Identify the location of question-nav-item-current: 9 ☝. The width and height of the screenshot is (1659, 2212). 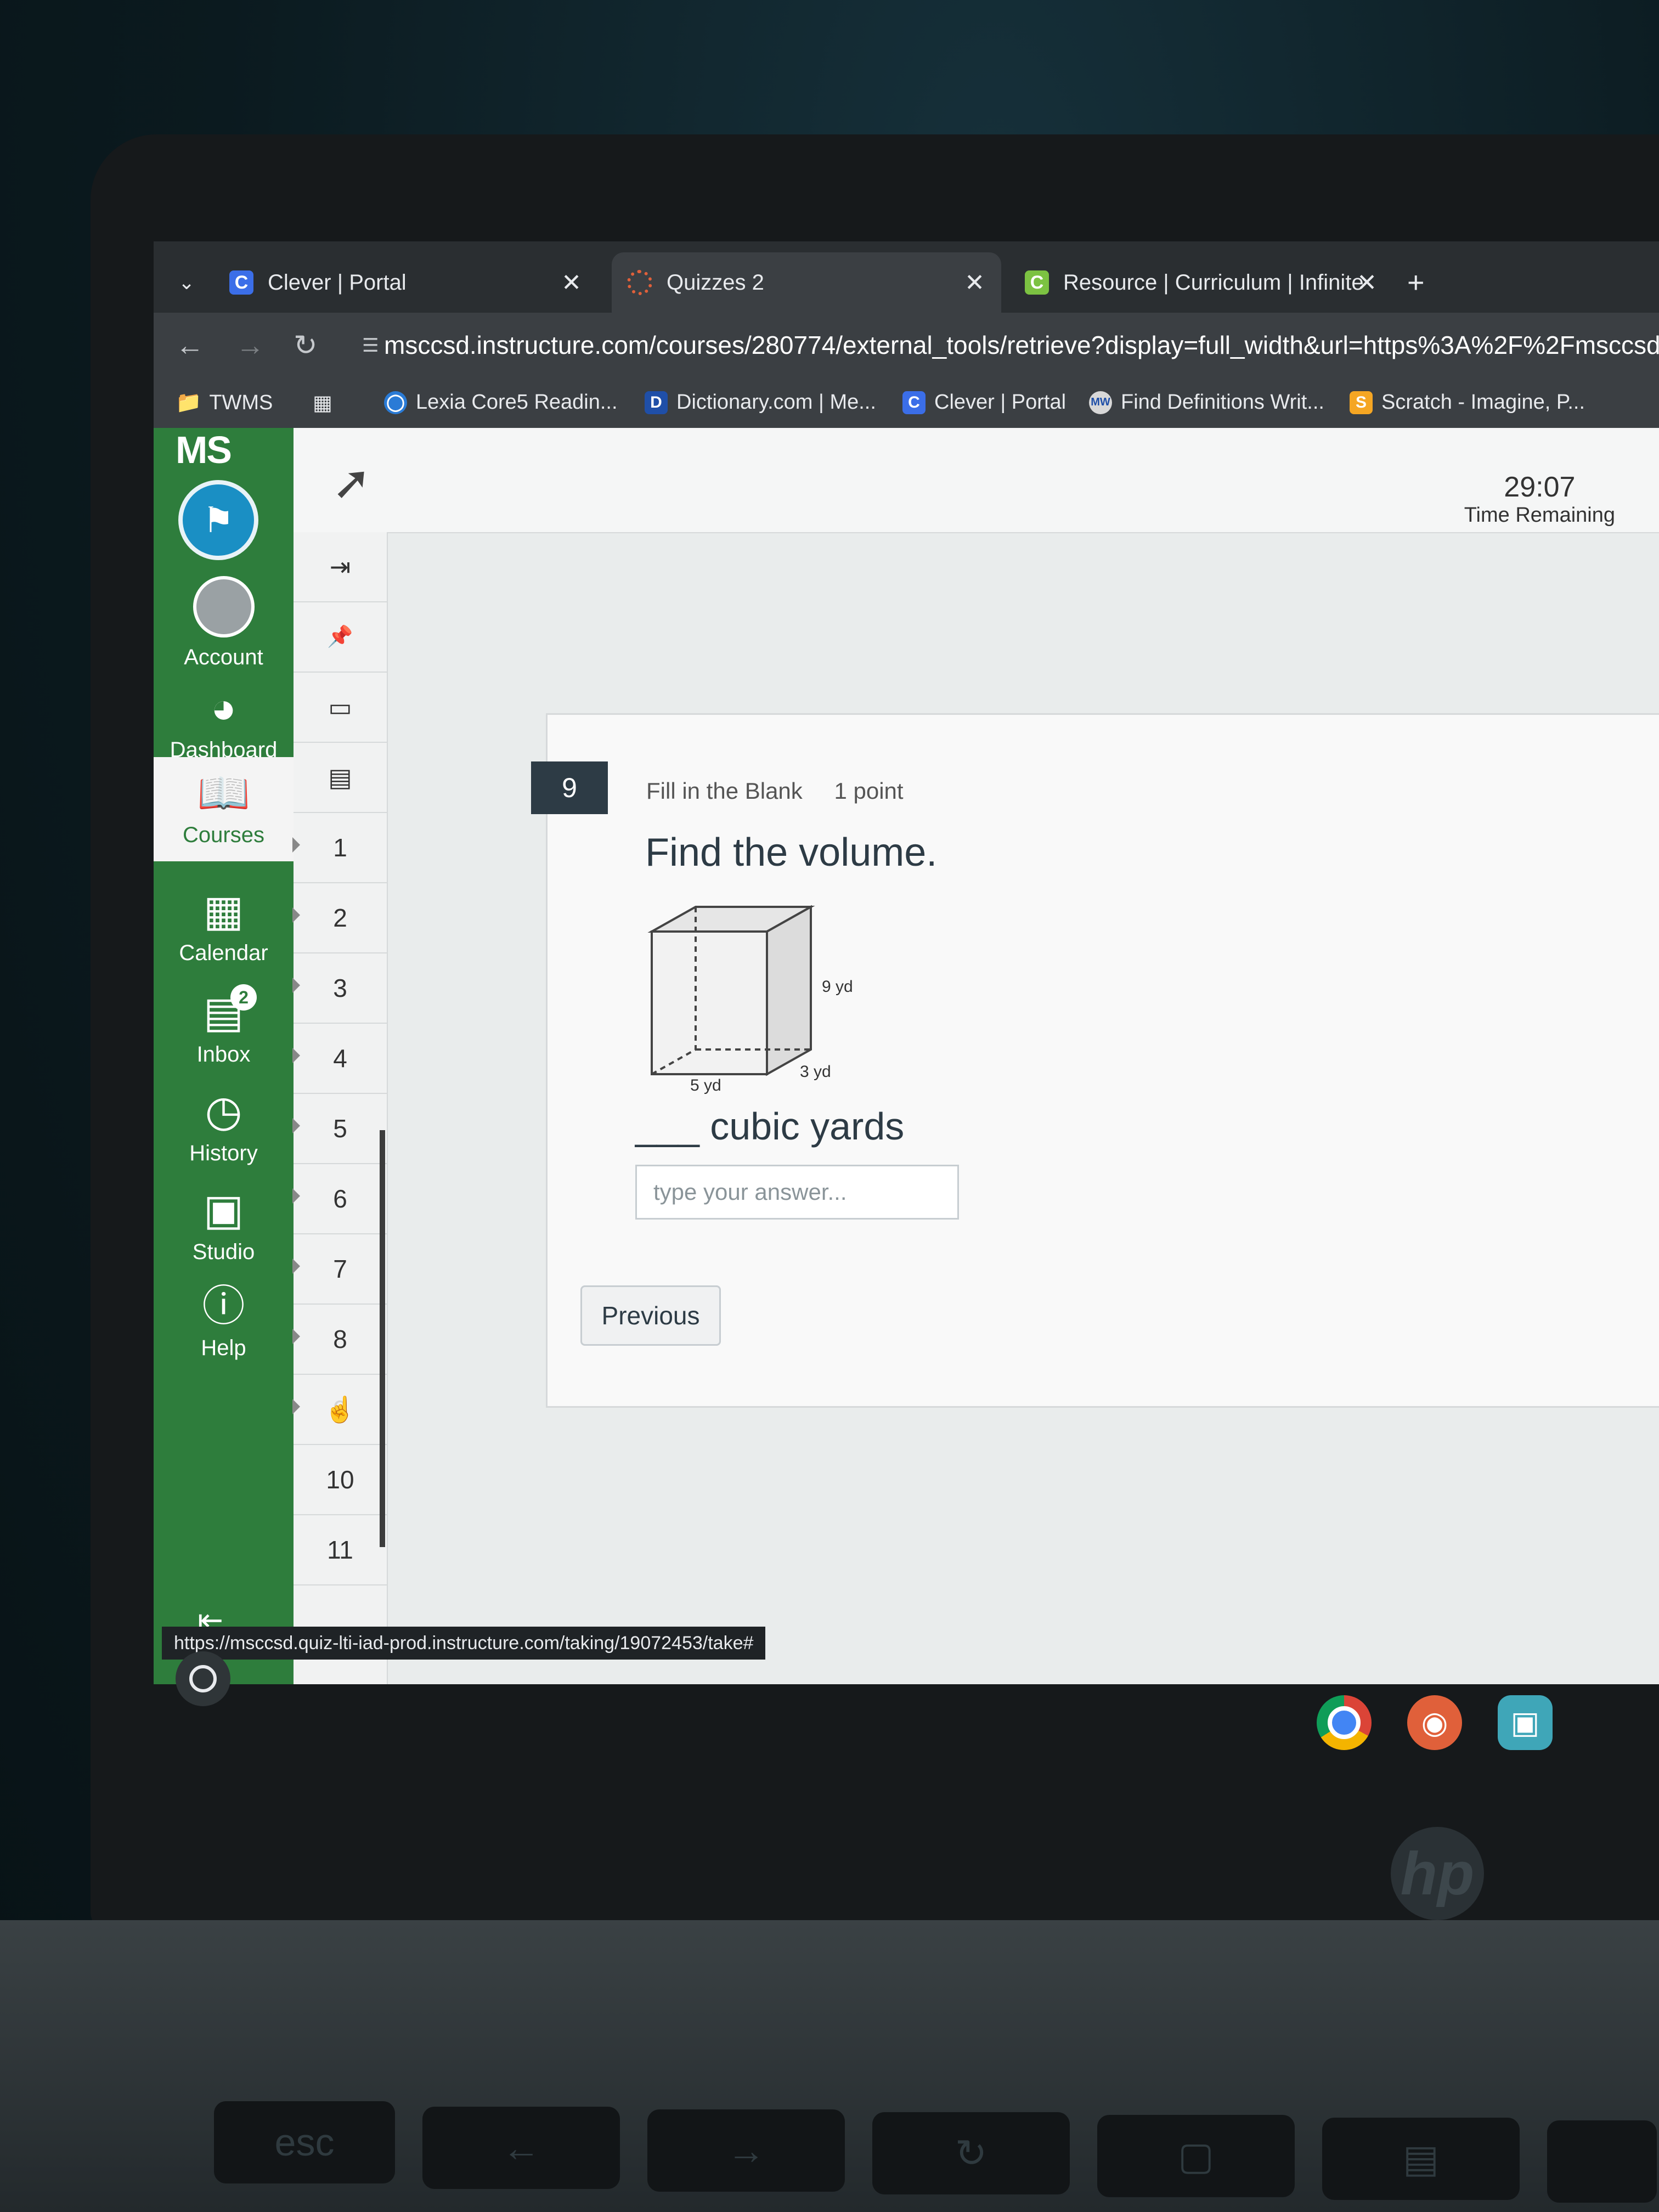
(339, 1410).